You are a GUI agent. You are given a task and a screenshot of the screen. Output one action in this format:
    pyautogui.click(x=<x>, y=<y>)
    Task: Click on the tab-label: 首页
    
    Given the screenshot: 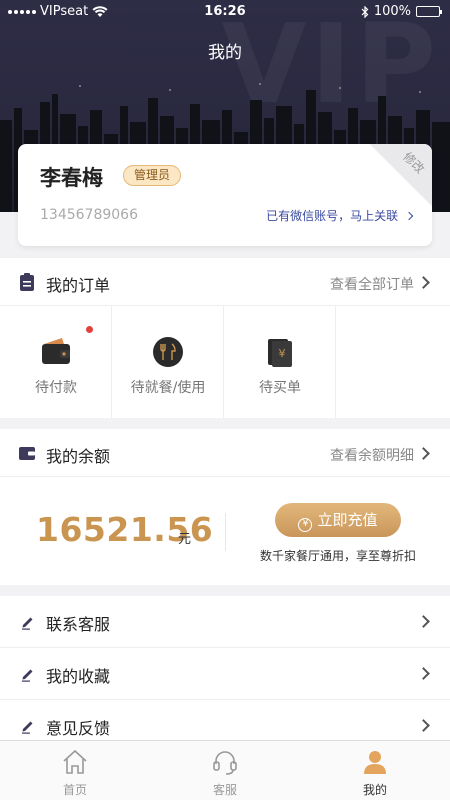 What is the action you would take?
    pyautogui.click(x=74, y=790)
    